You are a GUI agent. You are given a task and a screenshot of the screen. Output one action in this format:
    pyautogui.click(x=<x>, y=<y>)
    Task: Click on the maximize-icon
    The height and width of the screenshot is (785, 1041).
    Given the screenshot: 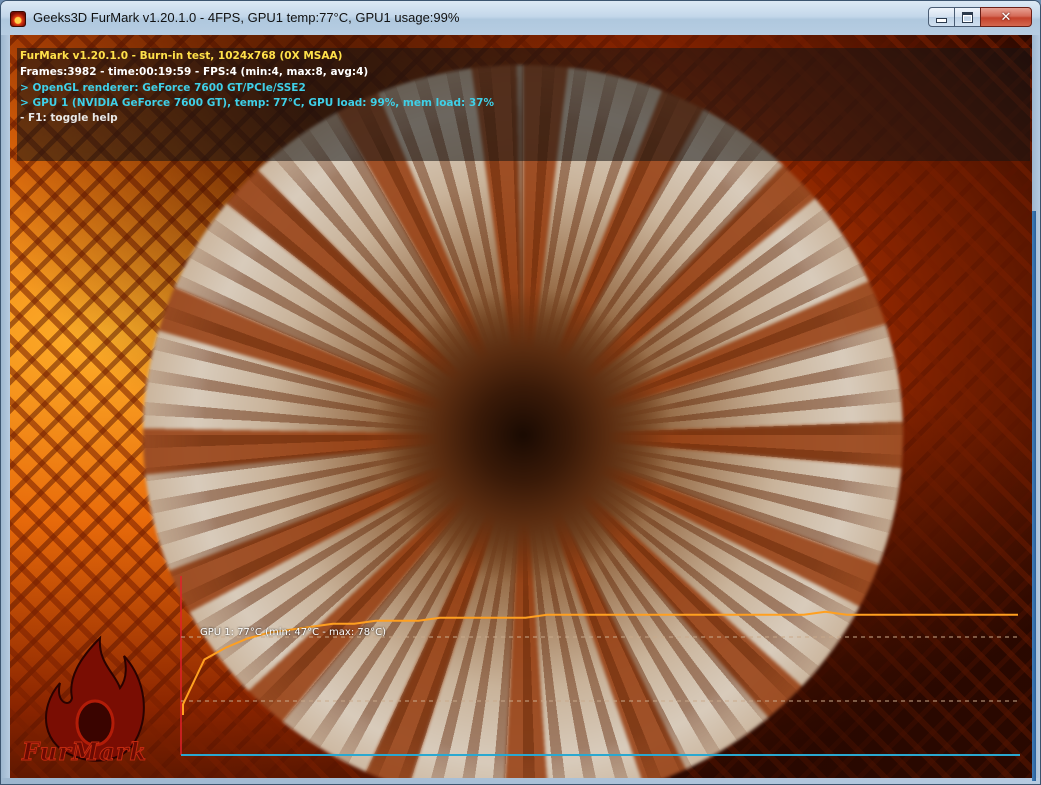 What is the action you would take?
    pyautogui.click(x=967, y=17)
    